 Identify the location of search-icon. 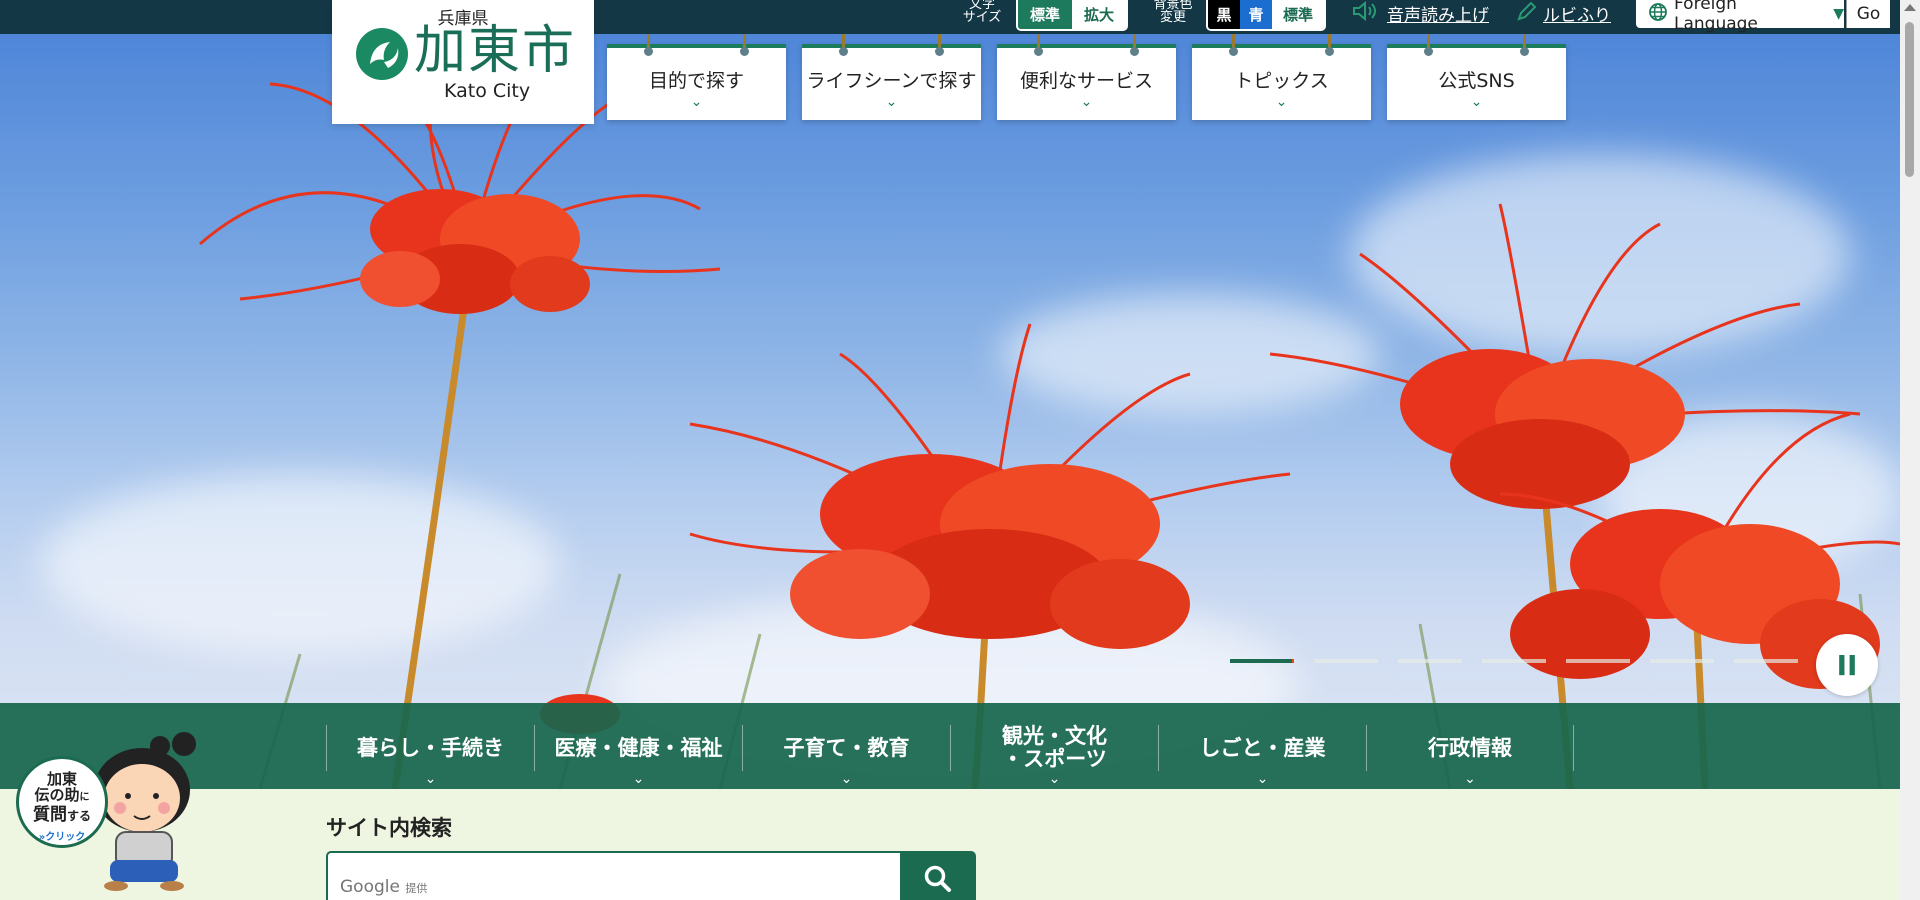
(938, 881).